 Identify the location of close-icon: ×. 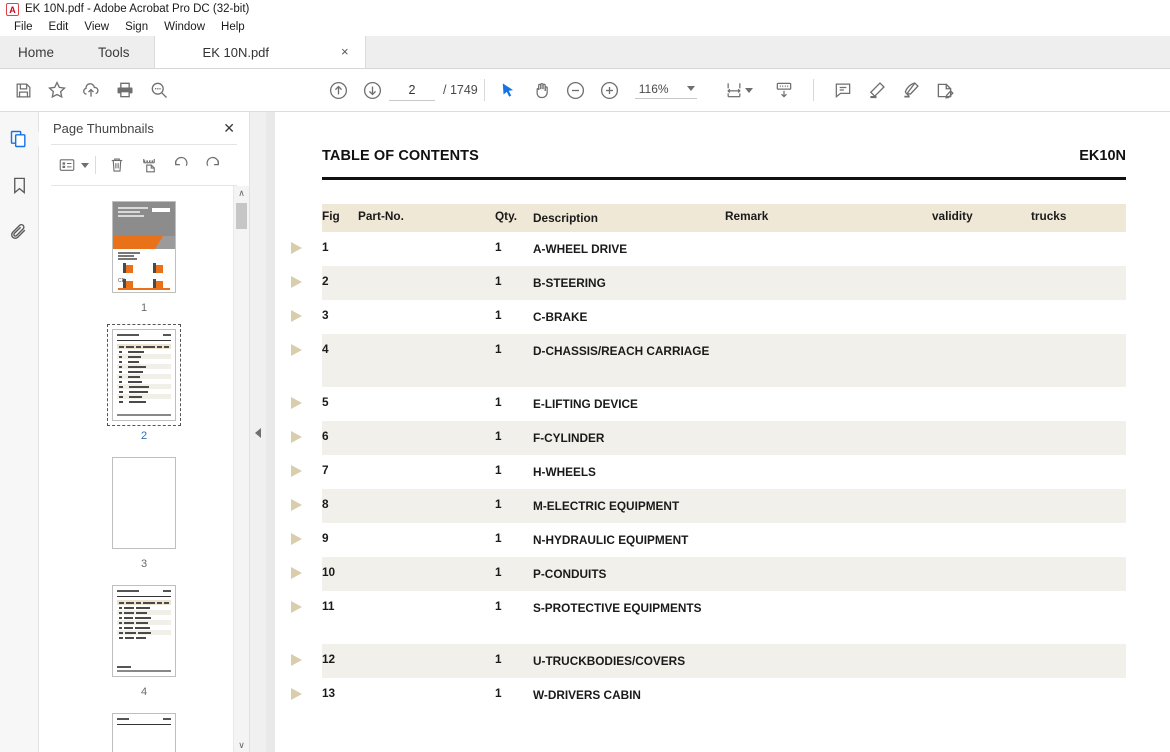
(345, 52).